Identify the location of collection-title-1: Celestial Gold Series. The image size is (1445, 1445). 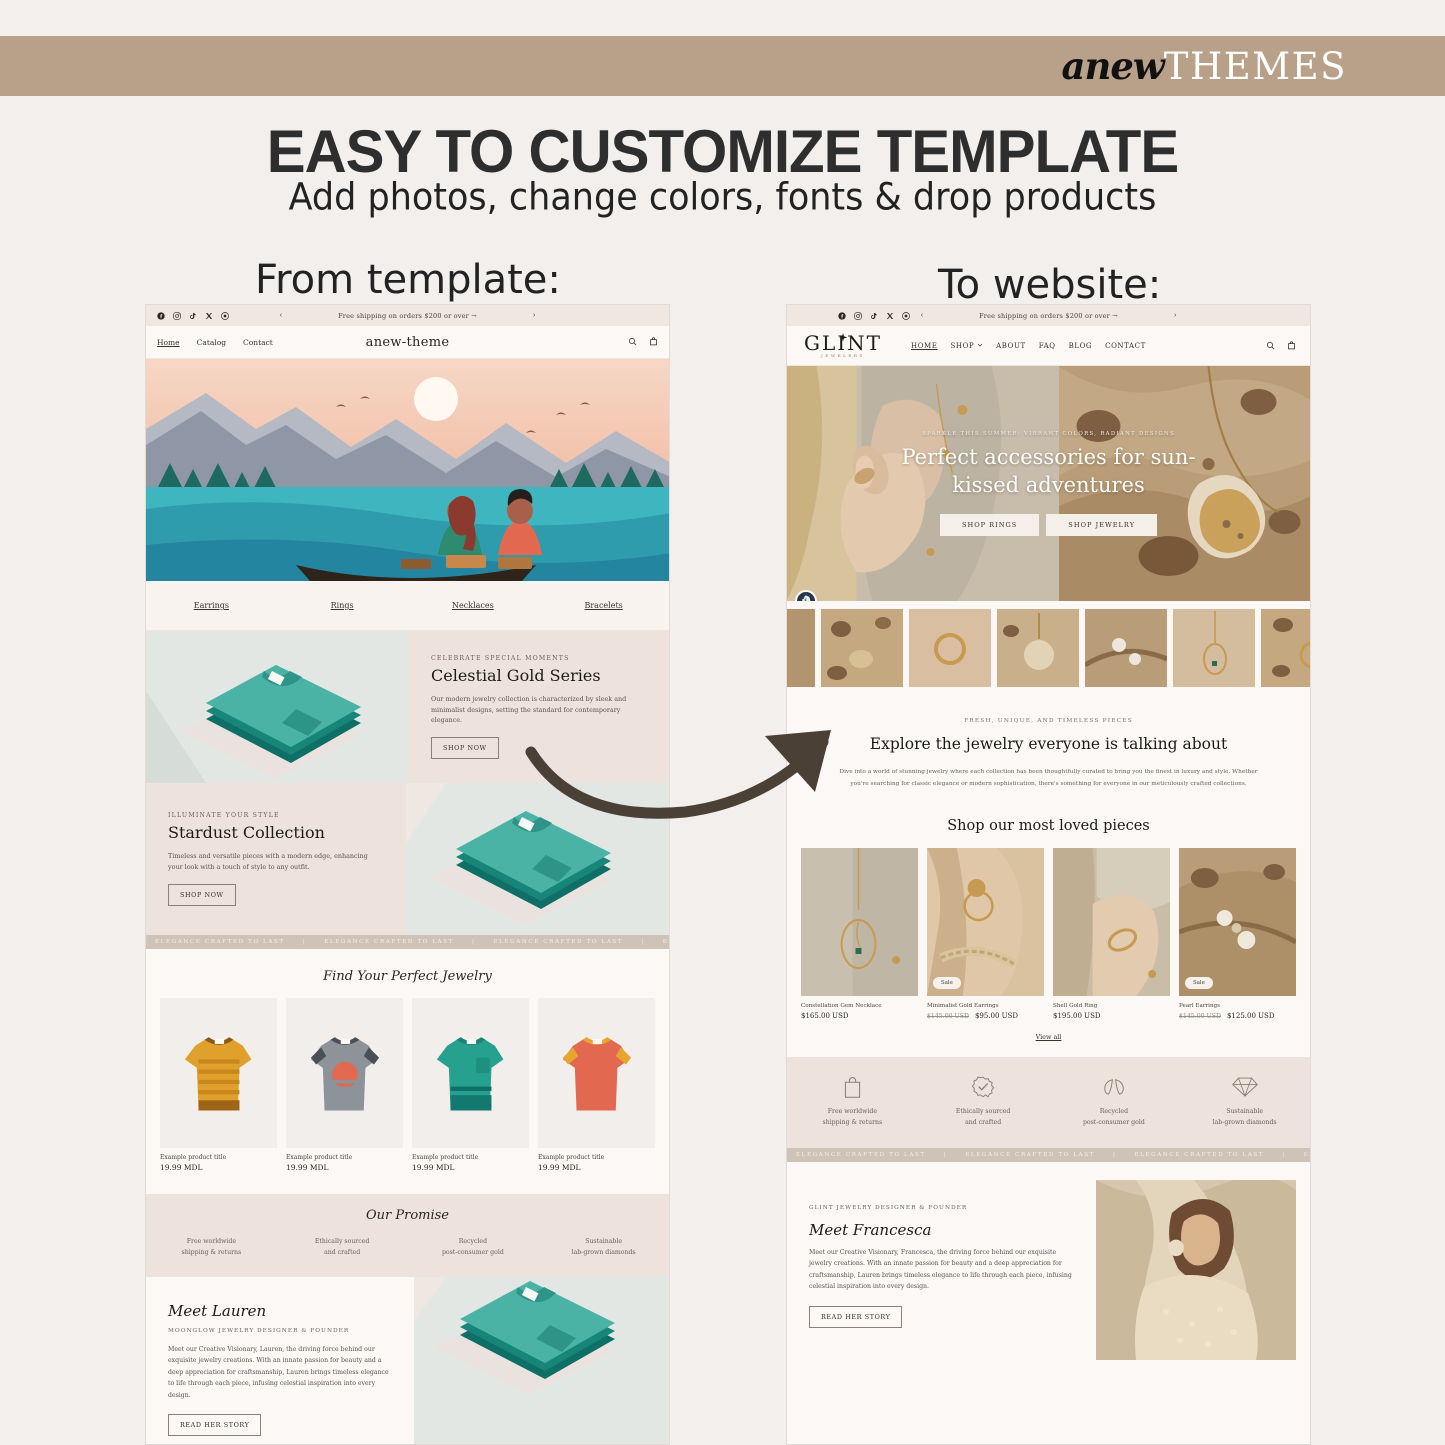
(516, 676).